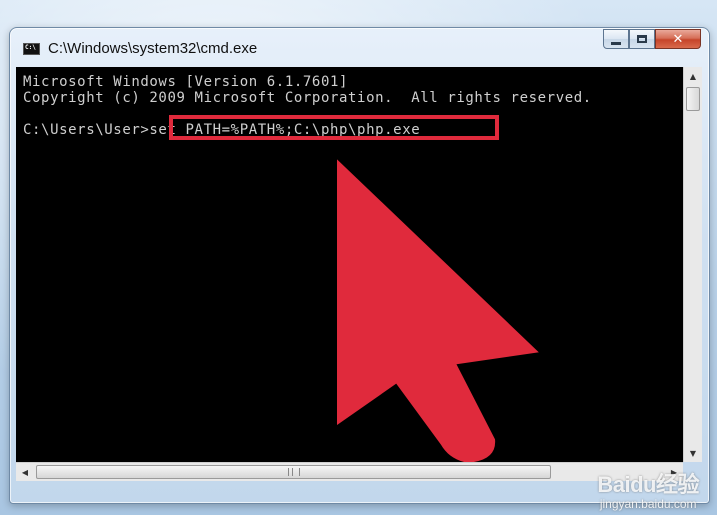  I want to click on scroll-down-icon: ▼, so click(693, 453).